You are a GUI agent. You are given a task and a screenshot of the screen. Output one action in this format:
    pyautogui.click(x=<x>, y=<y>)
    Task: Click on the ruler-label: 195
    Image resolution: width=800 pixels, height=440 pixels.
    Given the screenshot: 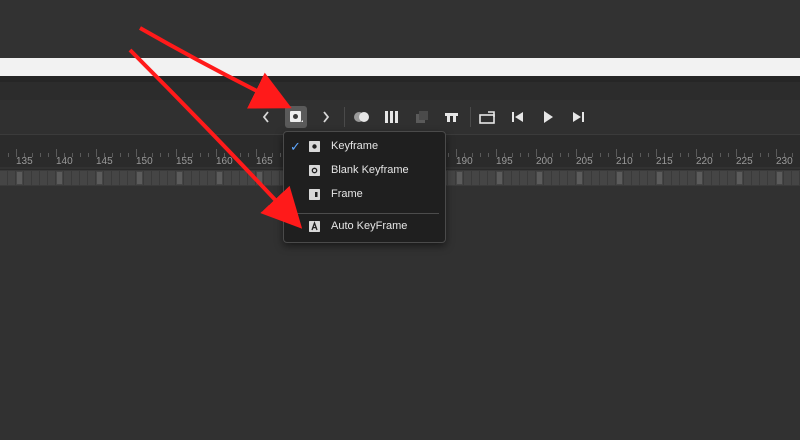 What is the action you would take?
    pyautogui.click(x=504, y=161)
    